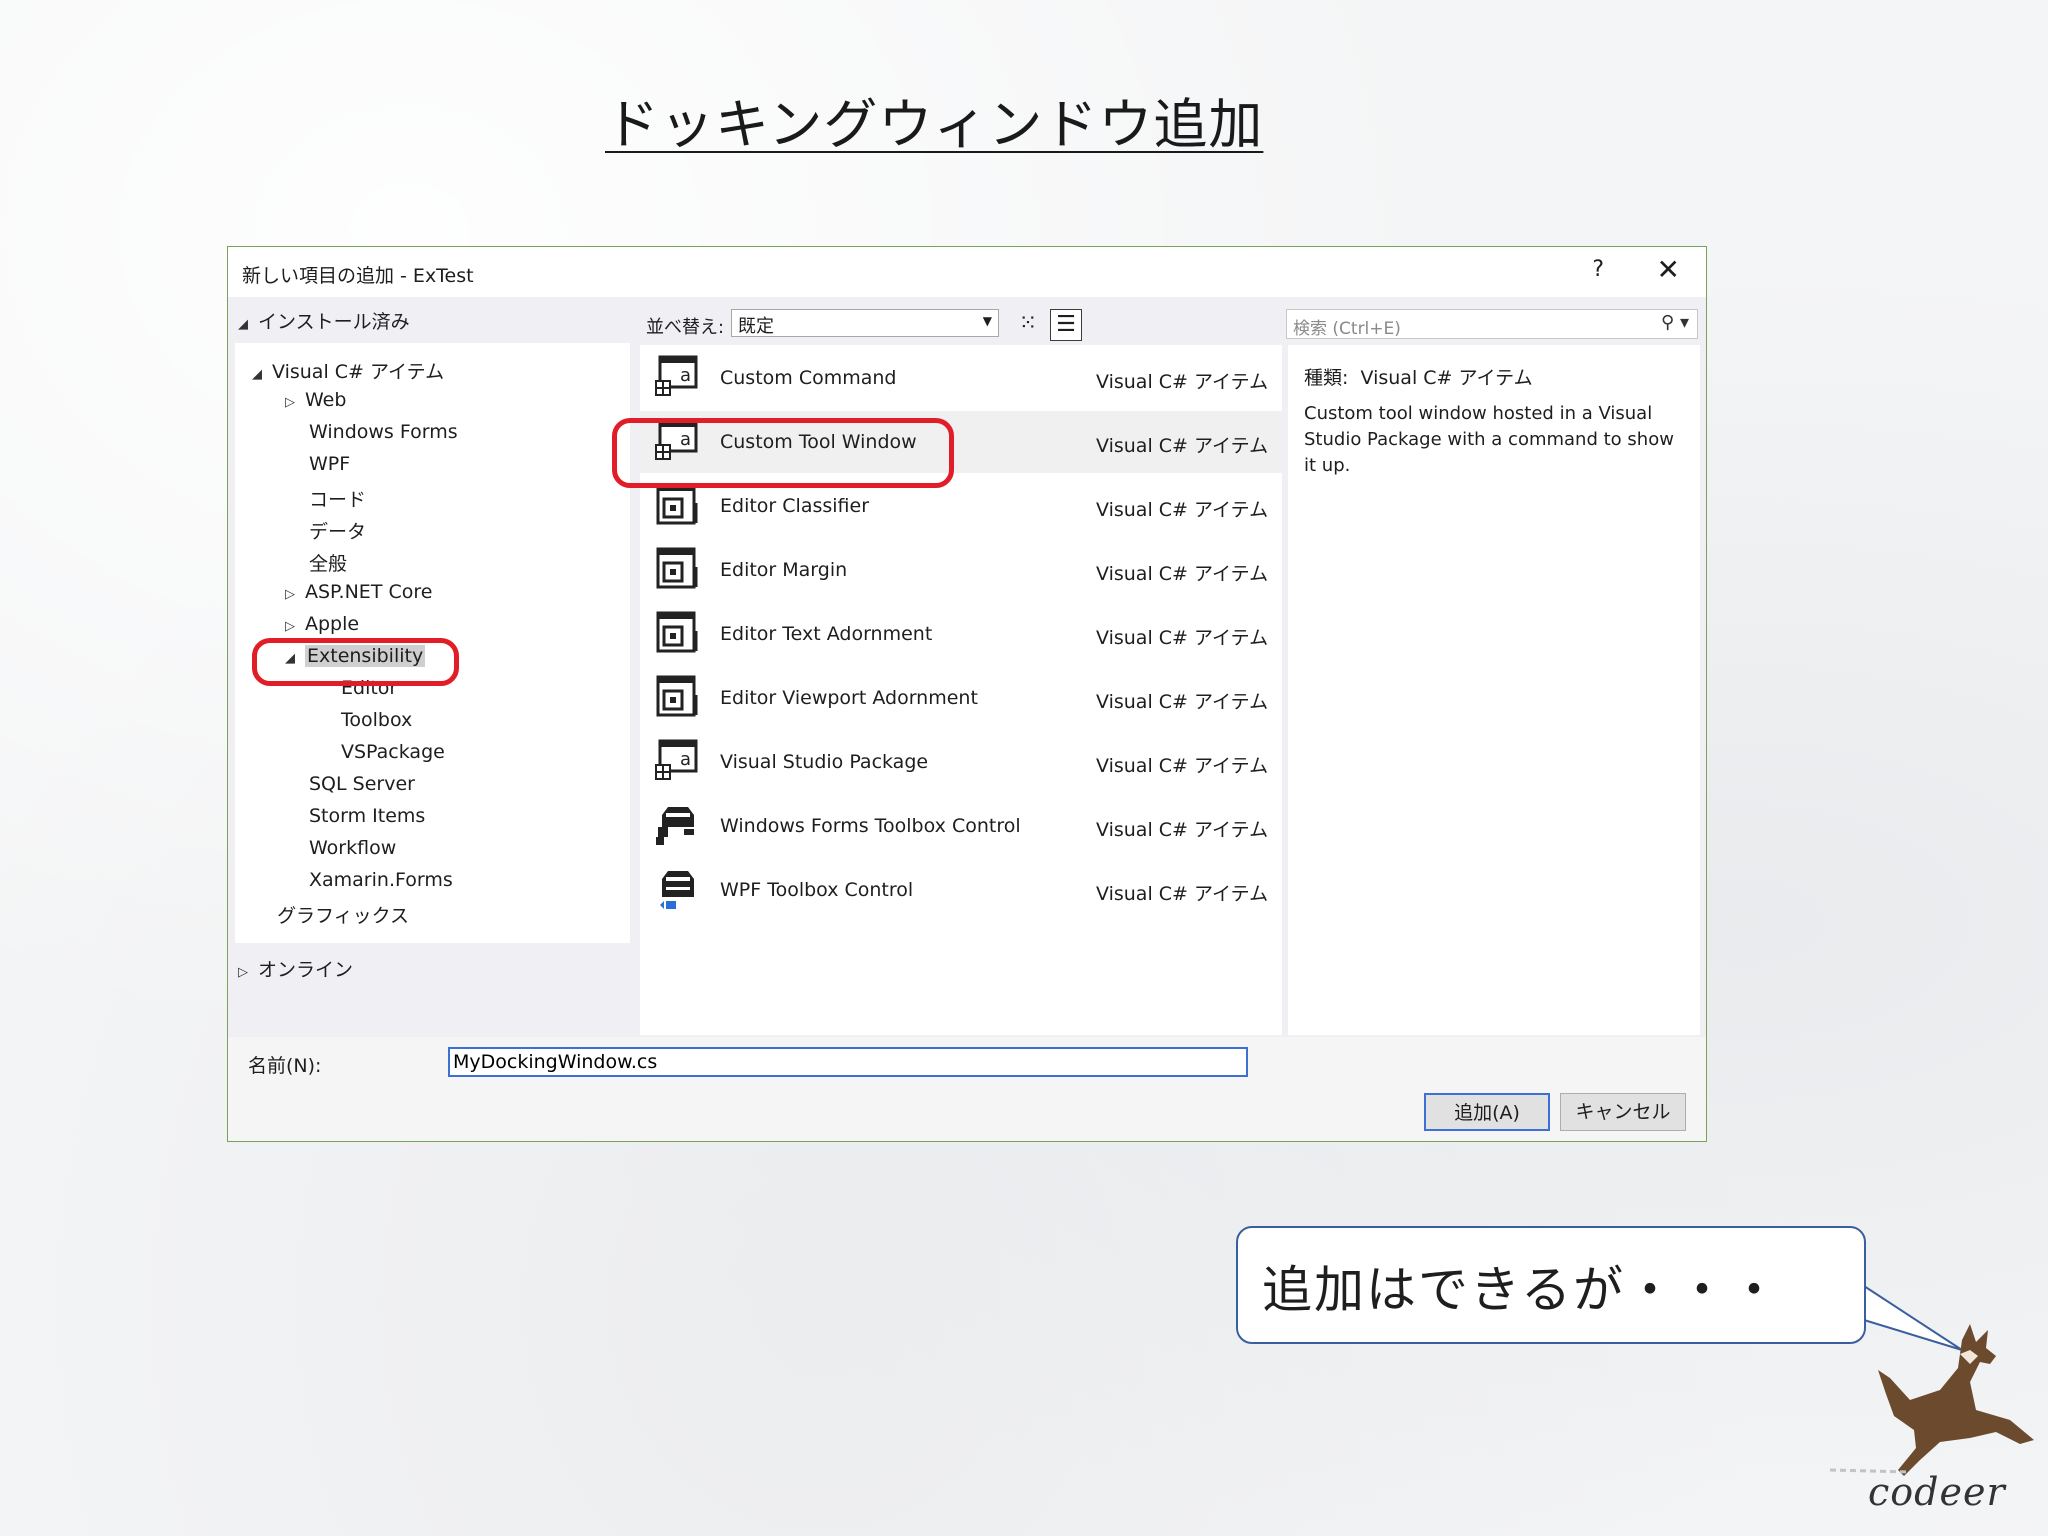  What do you see at coordinates (849, 698) in the screenshot?
I see `template-name: Editor Viewport Adornment` at bounding box center [849, 698].